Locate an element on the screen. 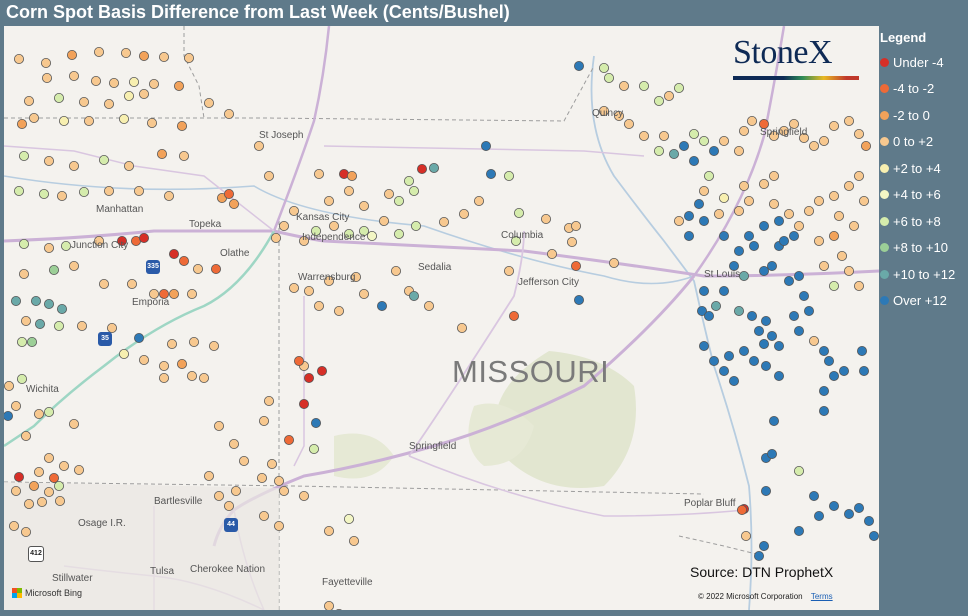 The image size is (968, 616). terms-link: Terms is located at coordinates (822, 596).